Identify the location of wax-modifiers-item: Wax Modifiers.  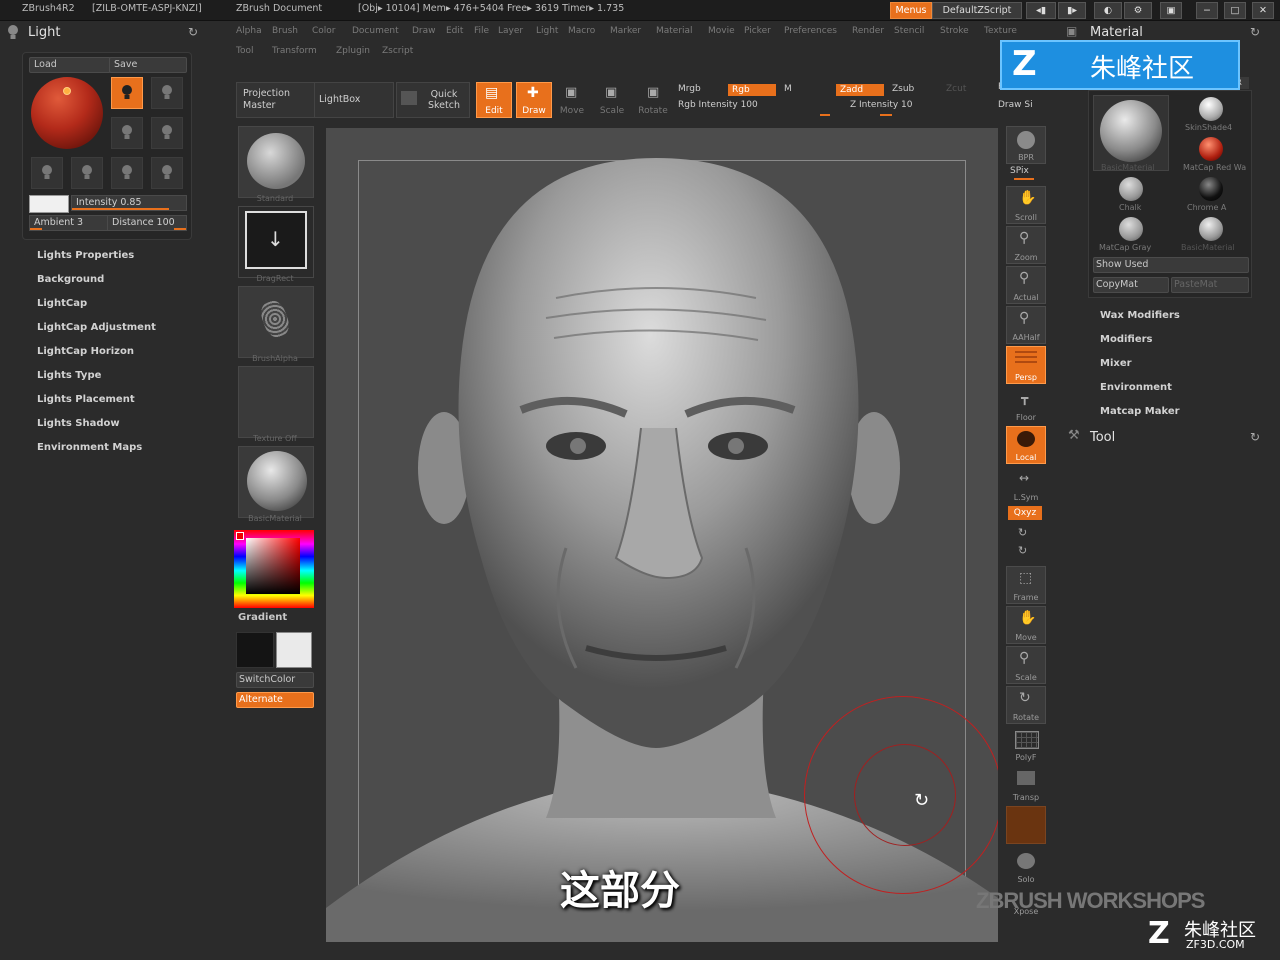
(1140, 315).